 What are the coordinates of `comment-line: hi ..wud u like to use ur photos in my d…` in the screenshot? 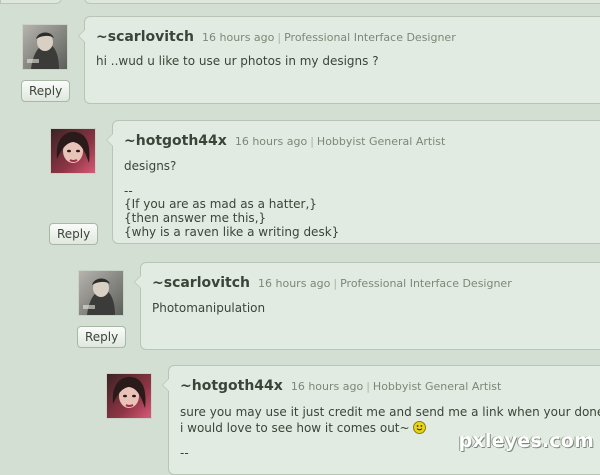 It's located at (237, 61).